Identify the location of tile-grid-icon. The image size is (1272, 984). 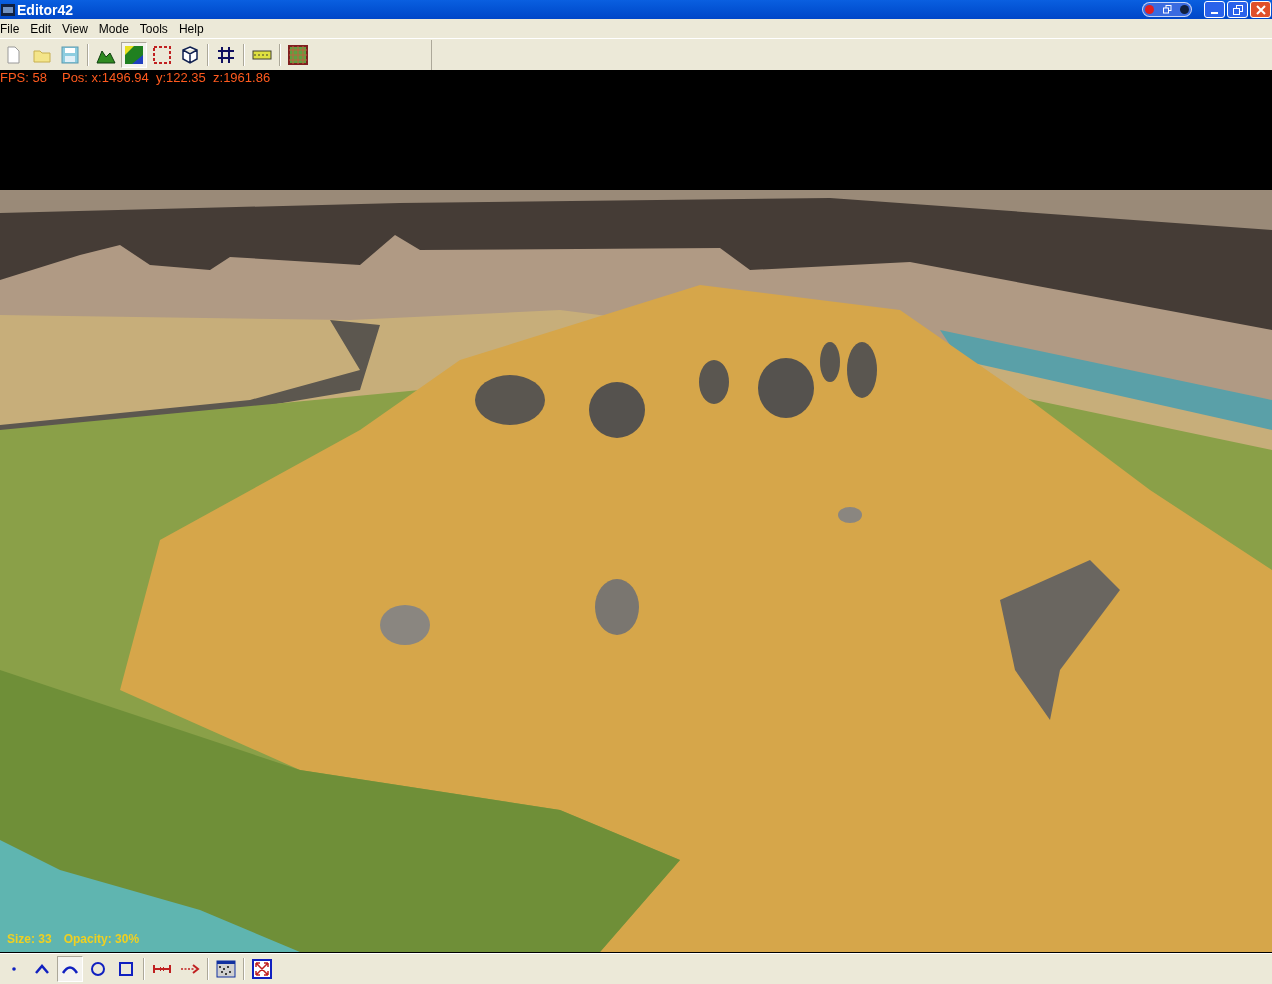
(298, 54).